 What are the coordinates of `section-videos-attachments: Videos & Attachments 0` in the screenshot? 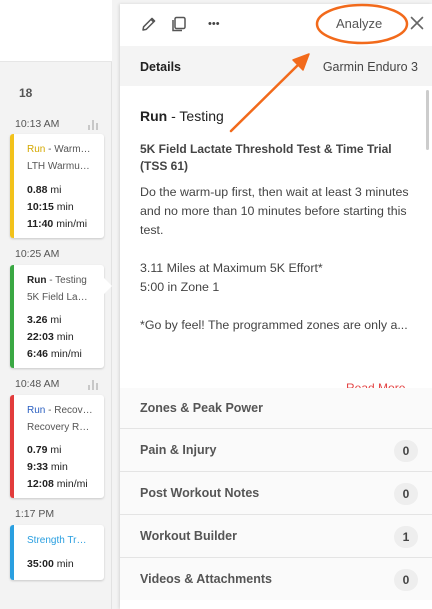 It's located at (276, 578).